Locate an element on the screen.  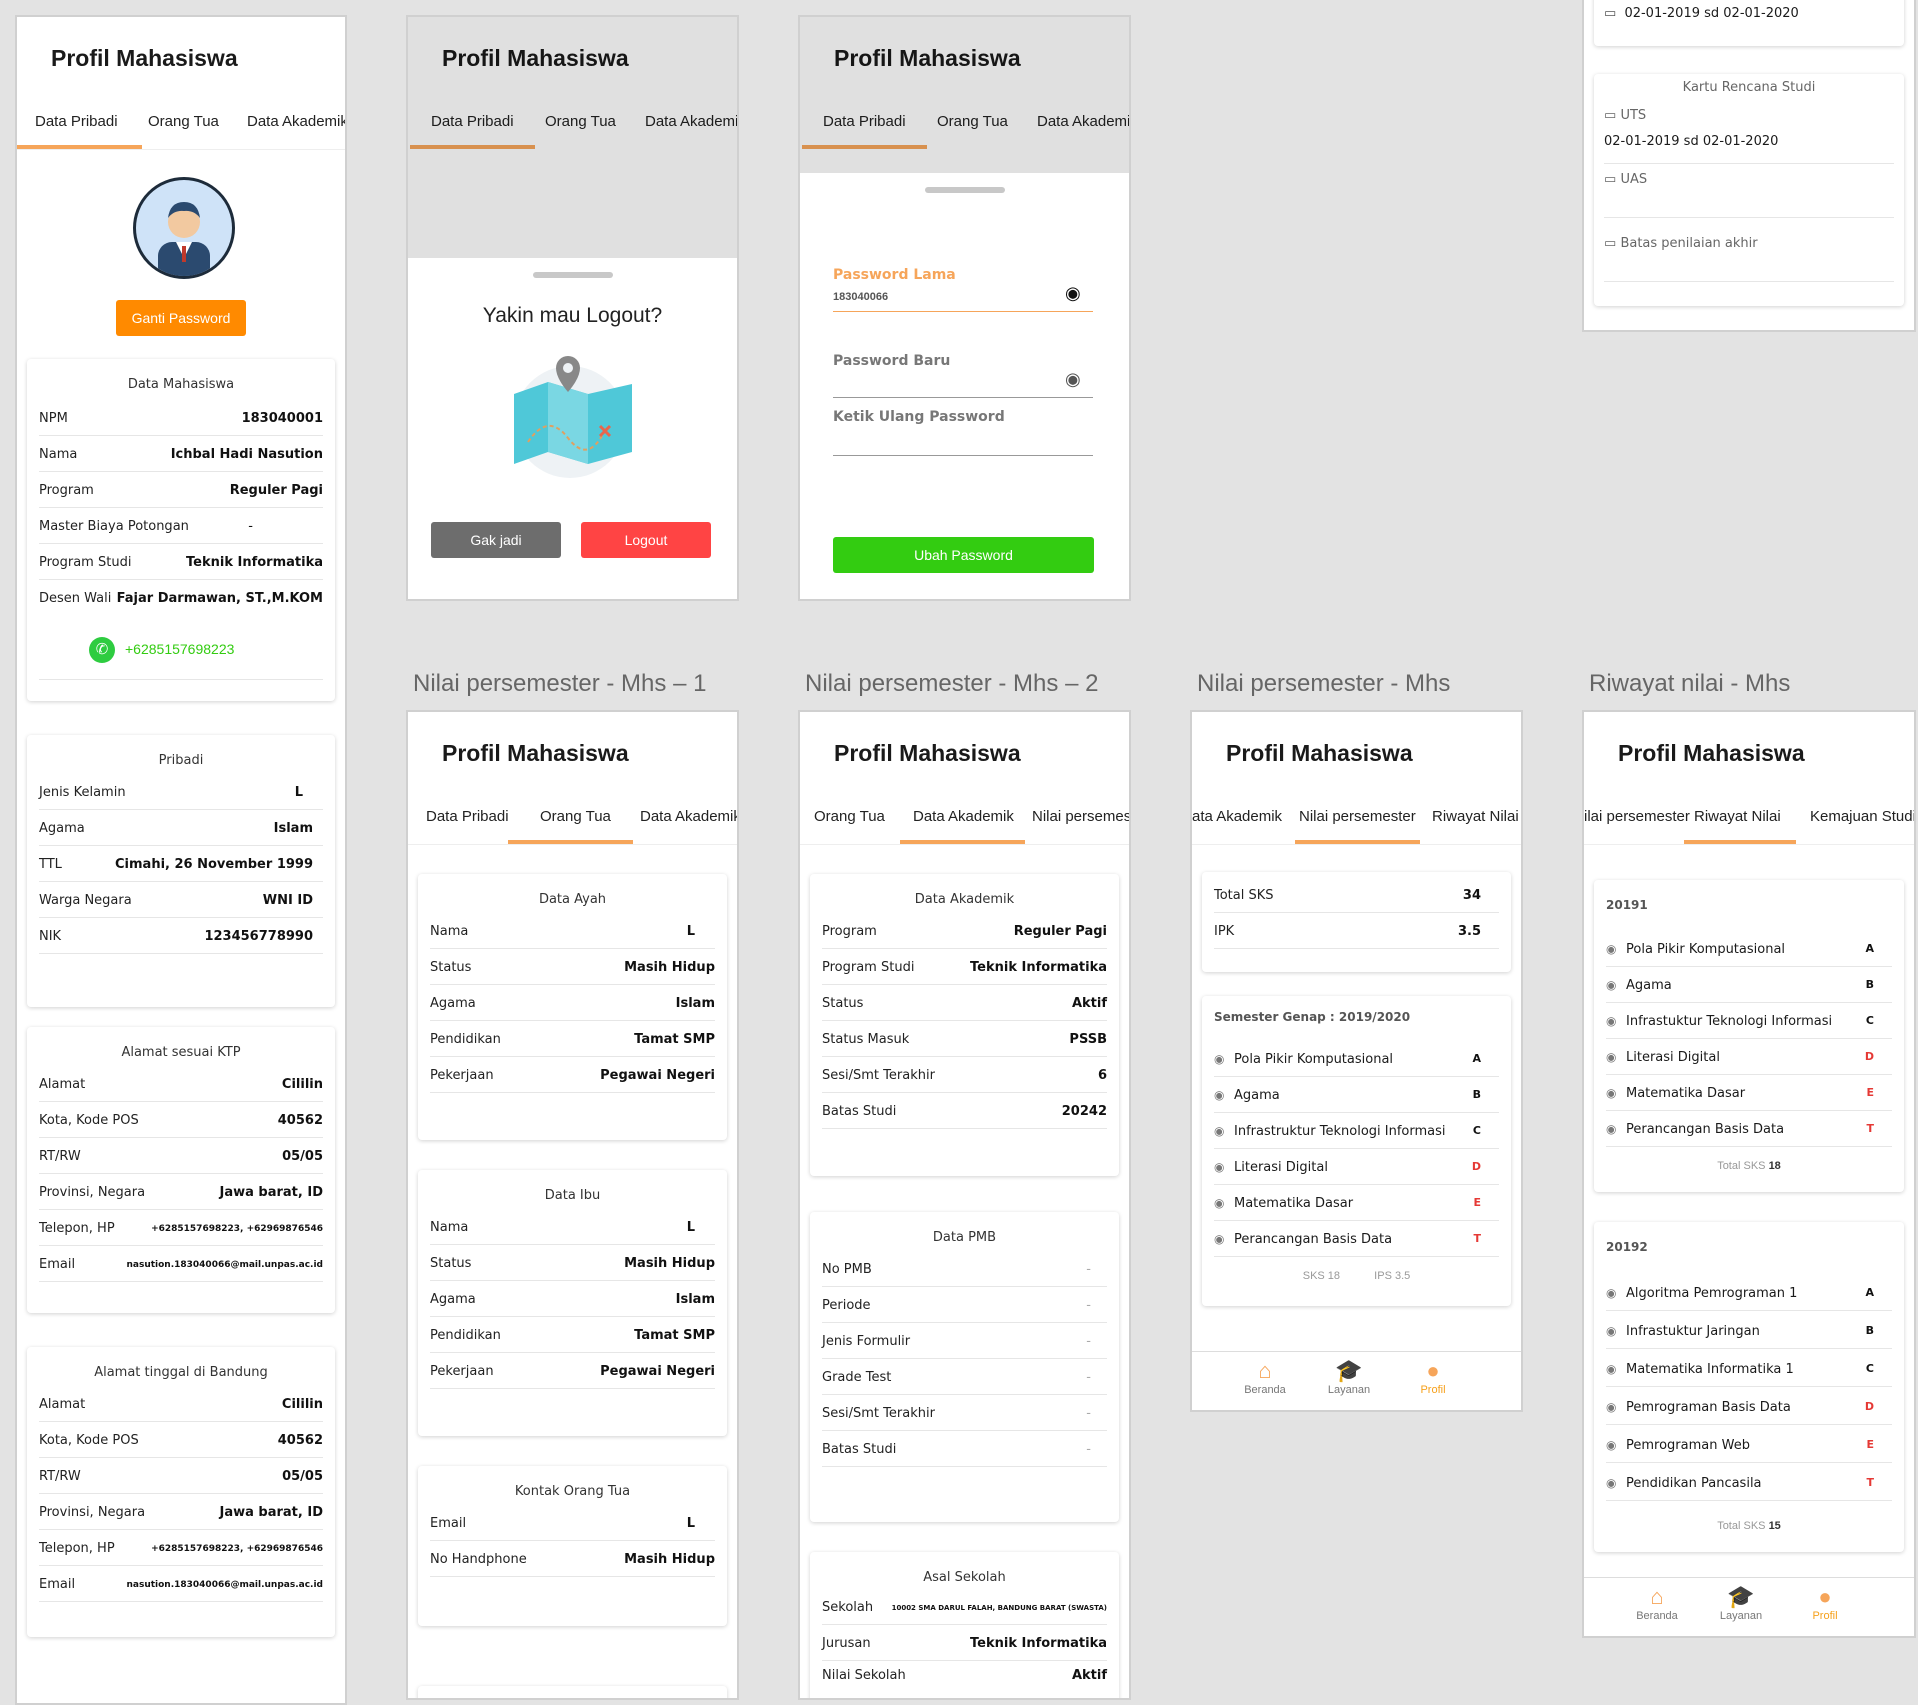
row-status-masuk: Status Masuk PSSB is located at coordinates (964, 1038).